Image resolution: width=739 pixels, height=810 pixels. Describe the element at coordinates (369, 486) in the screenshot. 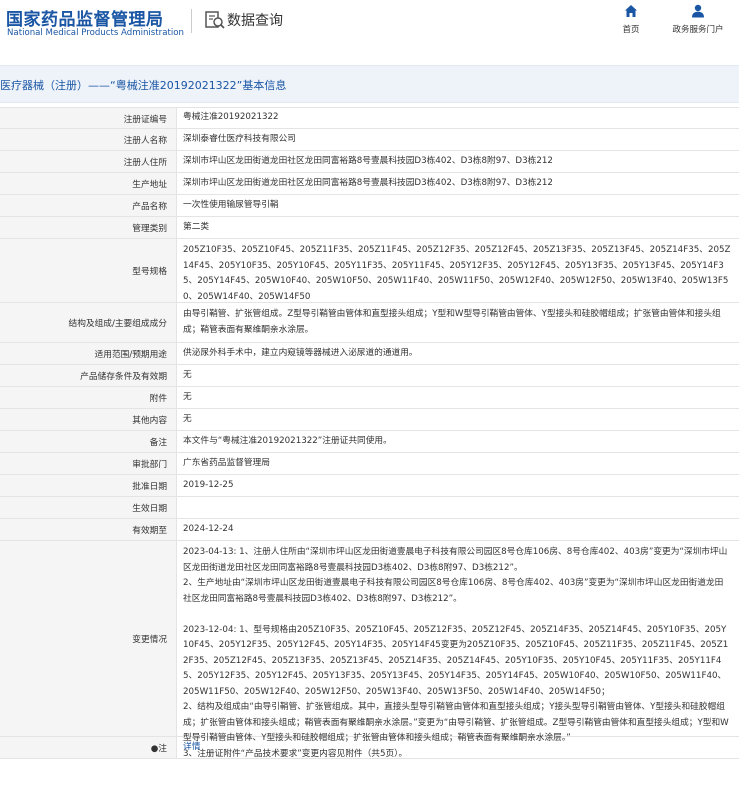

I see `table-row: 批准日期 2019-12-25` at that location.